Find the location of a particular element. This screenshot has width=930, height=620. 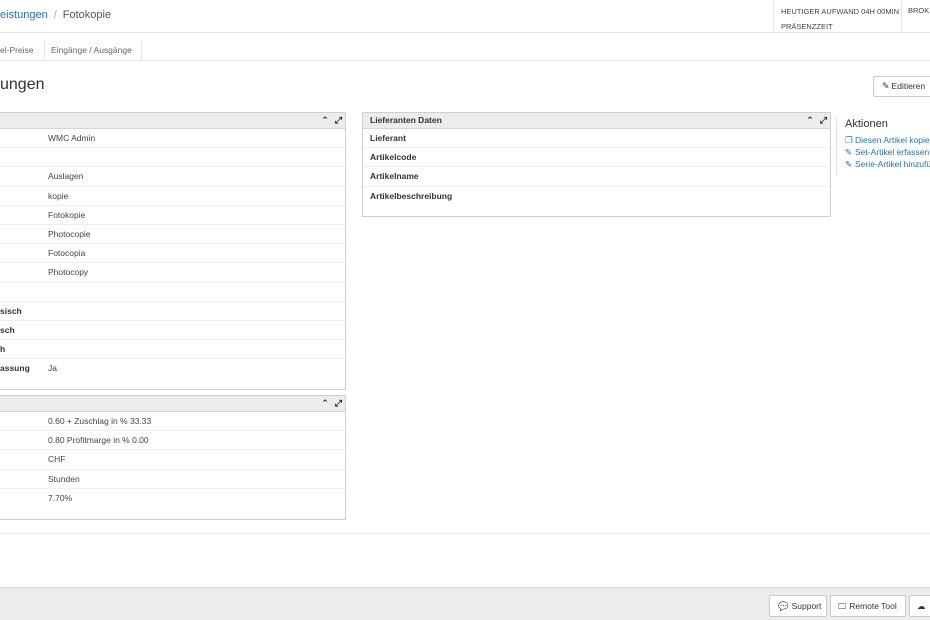

row-label: Artikelbeschreibung is located at coordinates (411, 195).